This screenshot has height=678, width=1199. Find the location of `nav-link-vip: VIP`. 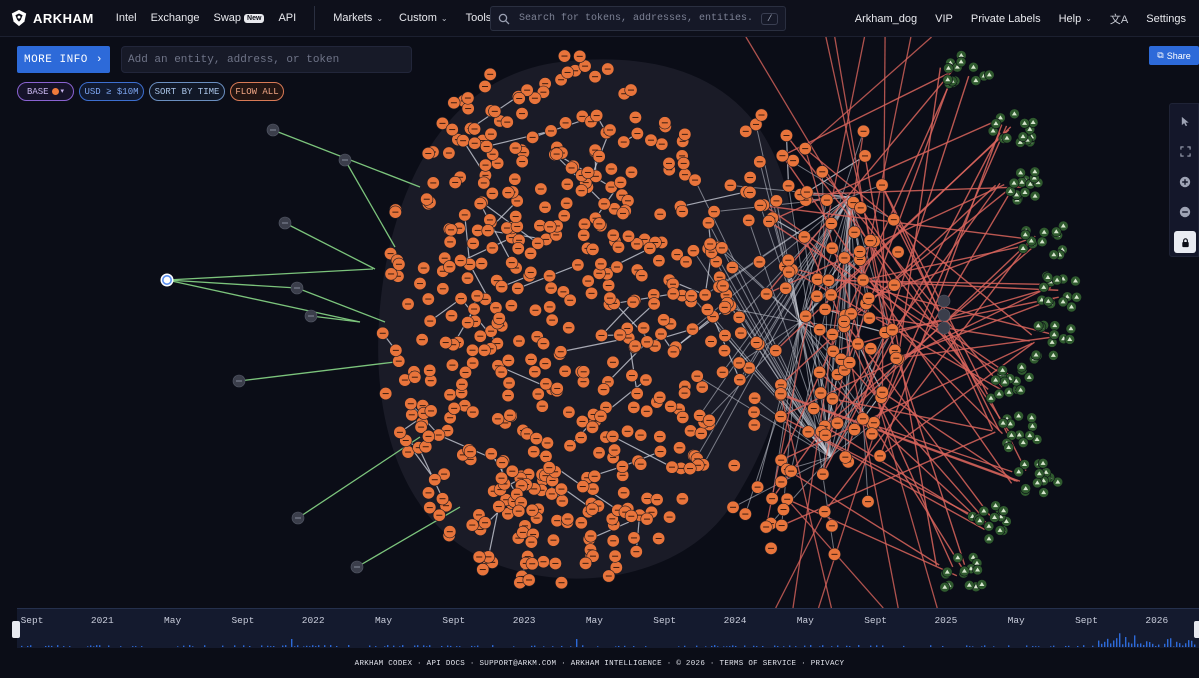

nav-link-vip: VIP is located at coordinates (944, 19).